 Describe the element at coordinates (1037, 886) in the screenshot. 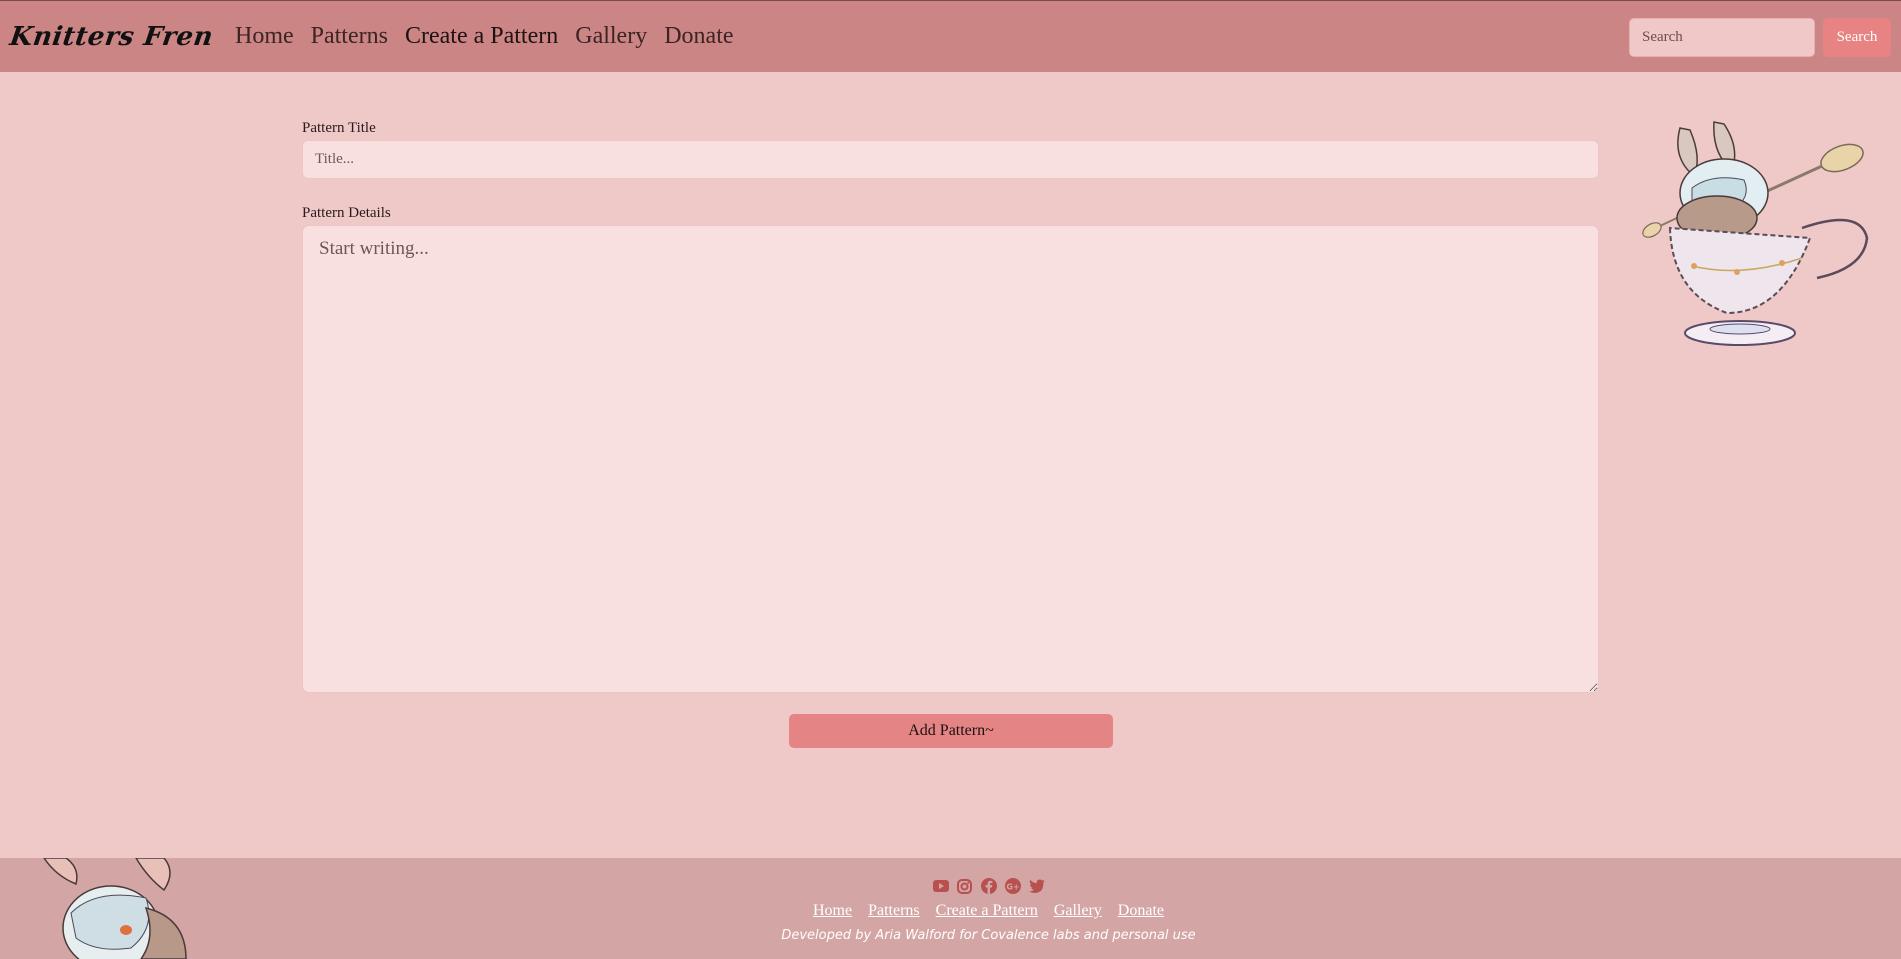

I see `twitter-icon` at that location.